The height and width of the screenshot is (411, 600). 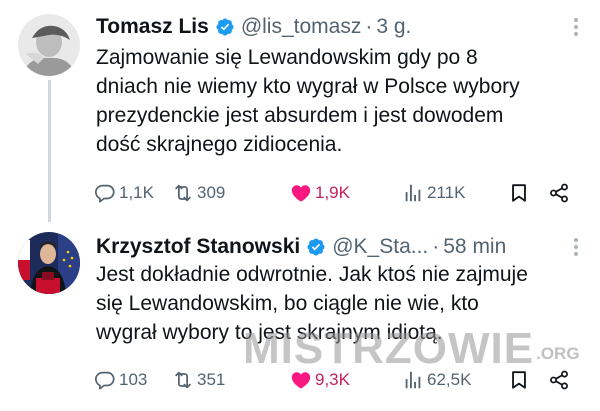 I want to click on tweet-actions: 103 351 9,3K 62,5K, so click(x=338, y=380).